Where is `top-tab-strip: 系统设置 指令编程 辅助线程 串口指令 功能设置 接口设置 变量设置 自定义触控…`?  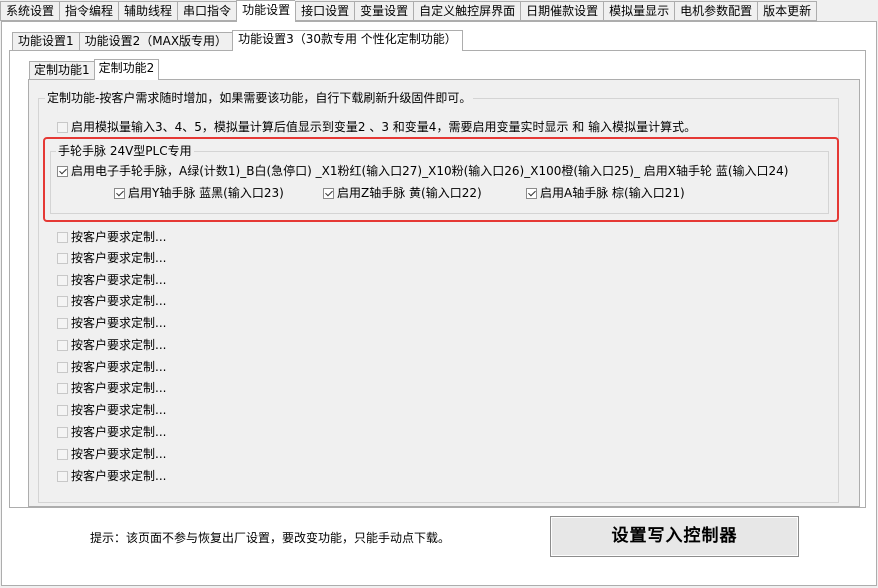 top-tab-strip: 系统设置 指令编程 辅助线程 串口指令 功能设置 接口设置 变量设置 自定义触控… is located at coordinates (439, 11).